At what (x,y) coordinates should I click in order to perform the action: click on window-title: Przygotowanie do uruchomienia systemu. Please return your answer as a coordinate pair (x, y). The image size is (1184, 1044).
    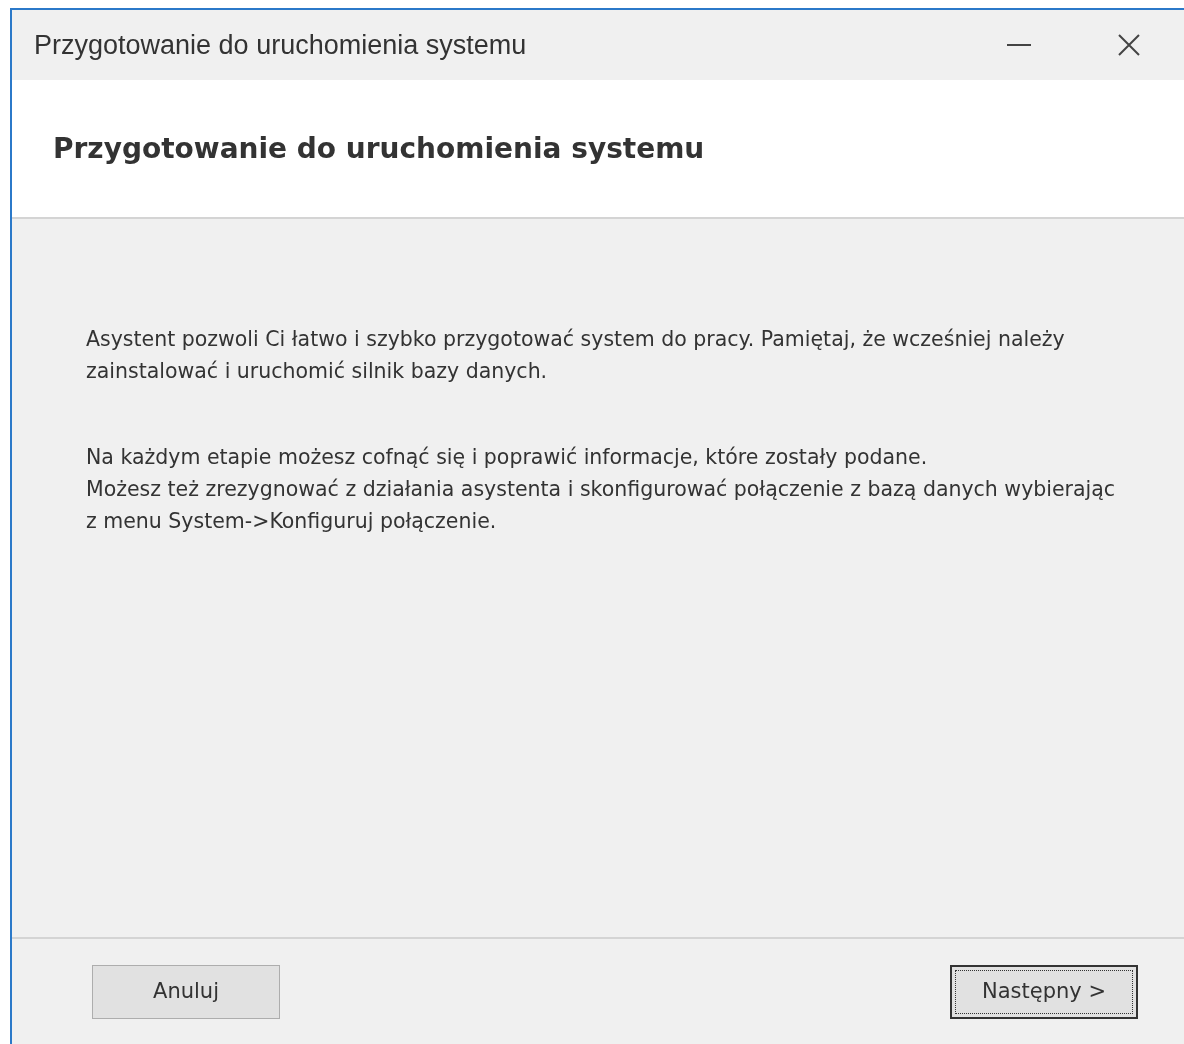
    Looking at the image, I should click on (281, 45).